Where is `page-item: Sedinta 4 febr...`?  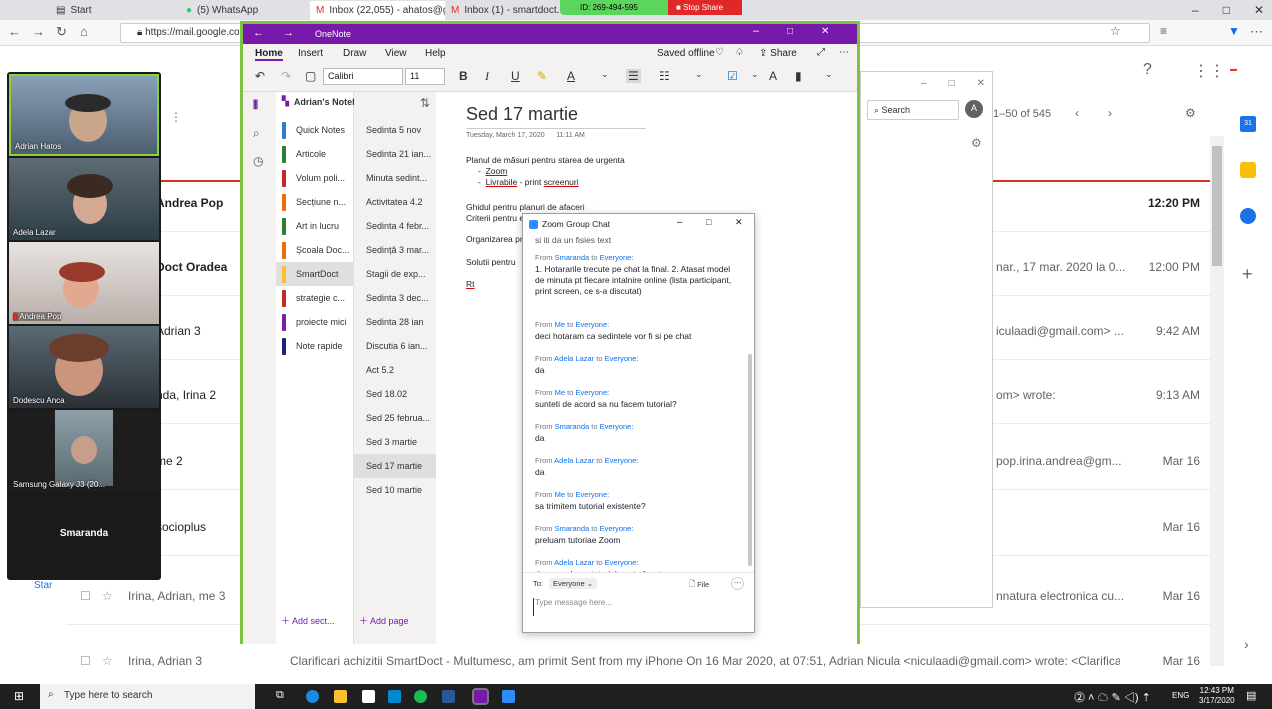
page-item: Sedinta 4 febr... is located at coordinates (395, 226).